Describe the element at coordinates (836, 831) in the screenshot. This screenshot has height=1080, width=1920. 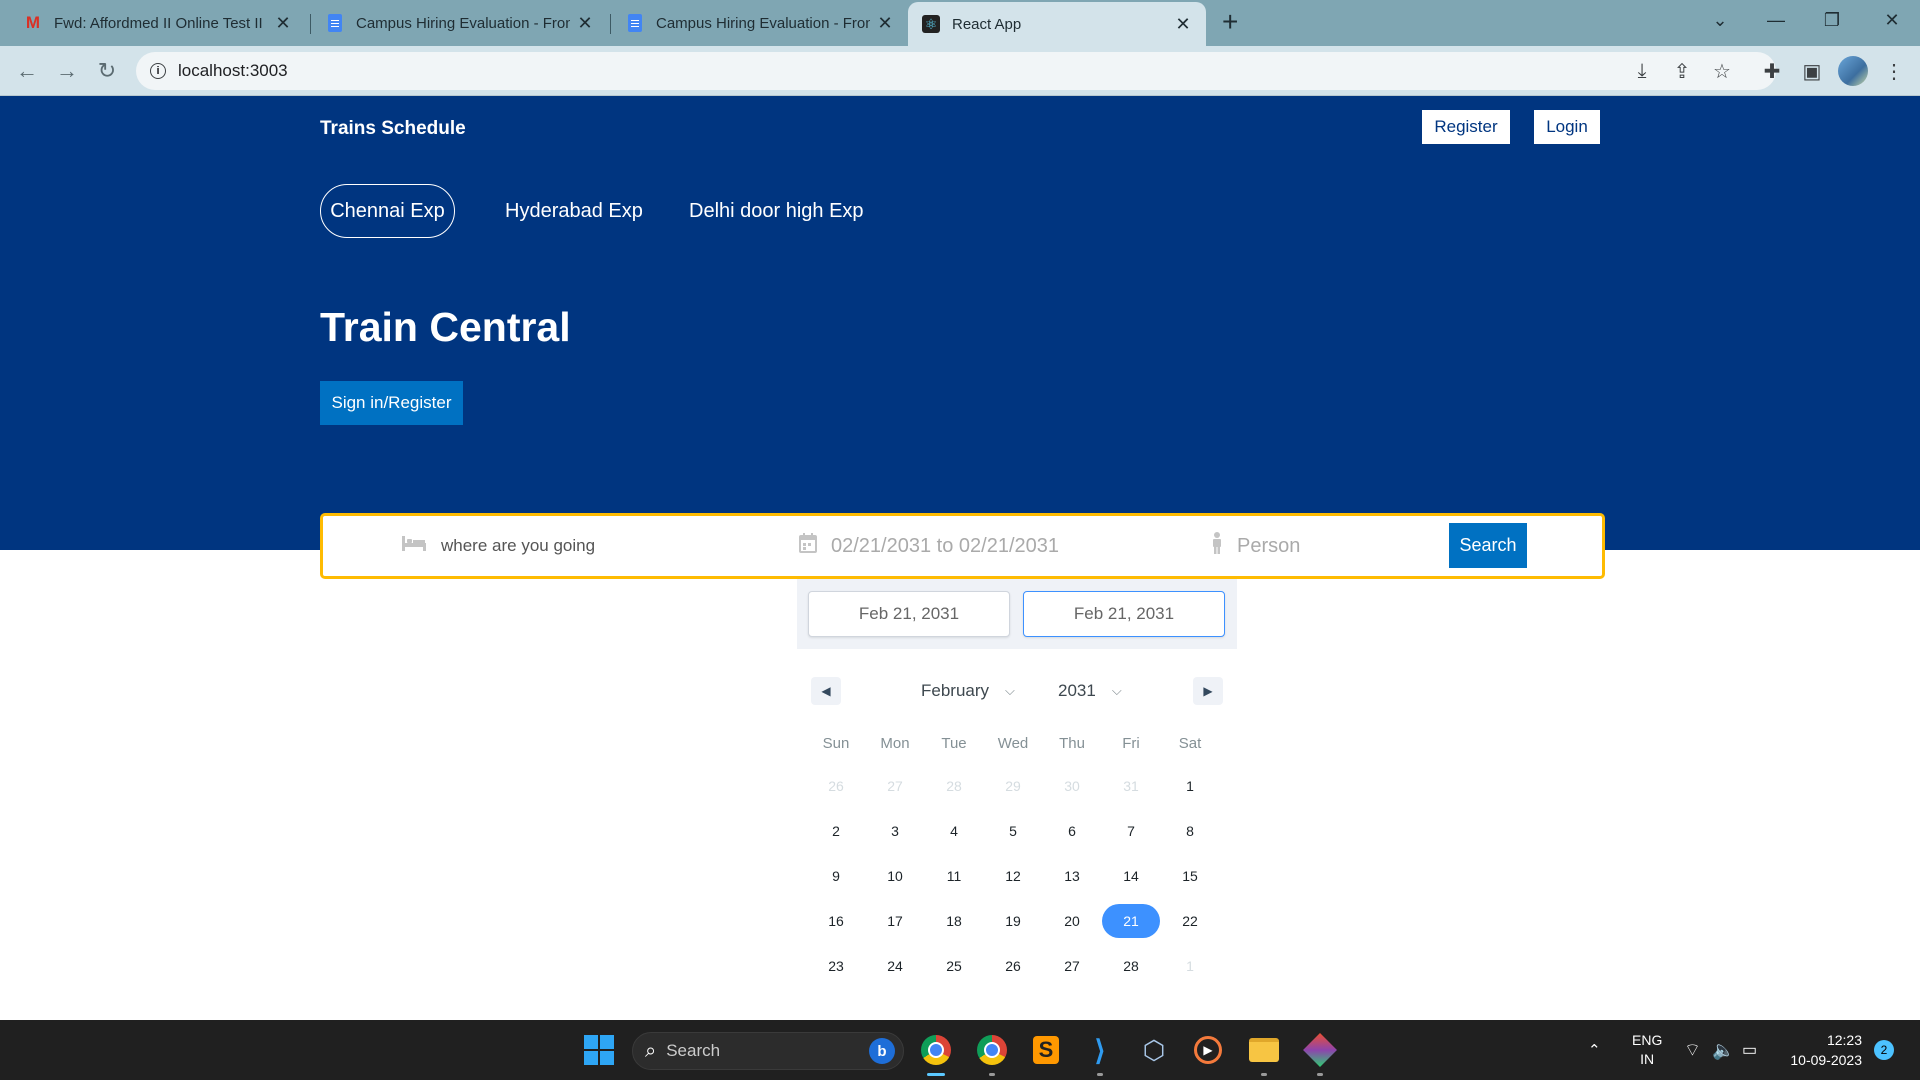
I see `calendar-day: 2` at that location.